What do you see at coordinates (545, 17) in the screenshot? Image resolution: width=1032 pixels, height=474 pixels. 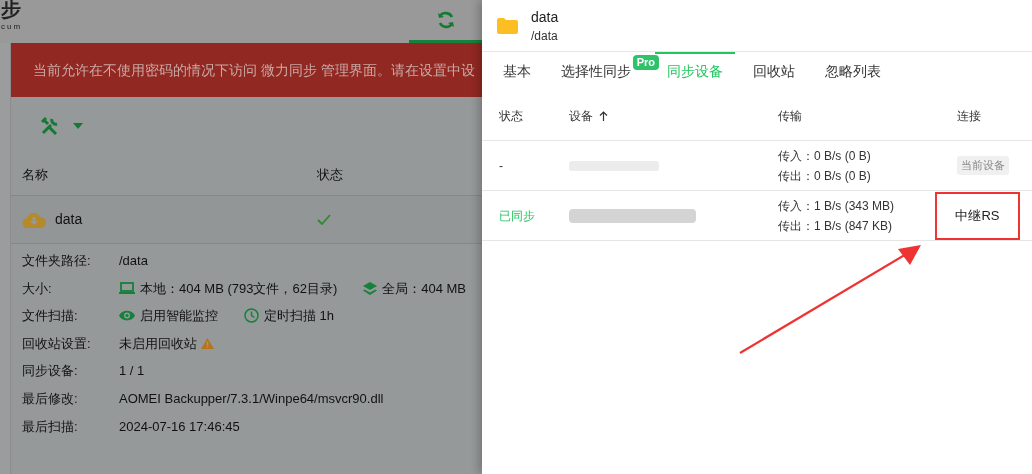 I see `folder-title: data` at bounding box center [545, 17].